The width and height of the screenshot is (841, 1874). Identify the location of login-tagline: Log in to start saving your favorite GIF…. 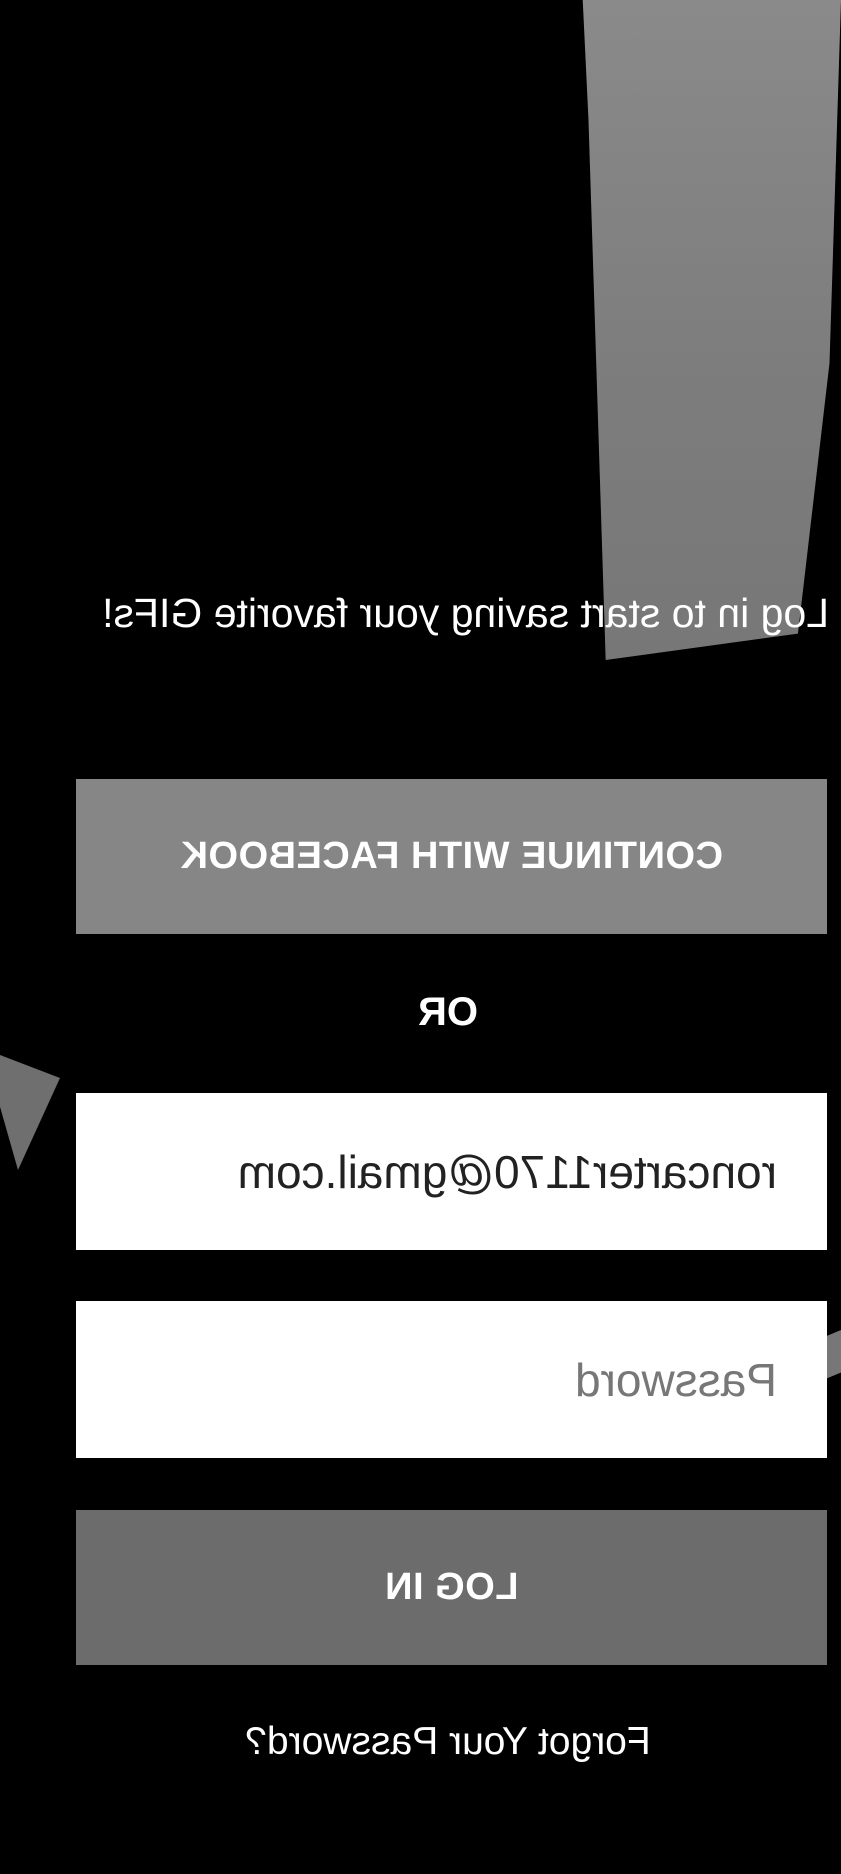
(465, 613).